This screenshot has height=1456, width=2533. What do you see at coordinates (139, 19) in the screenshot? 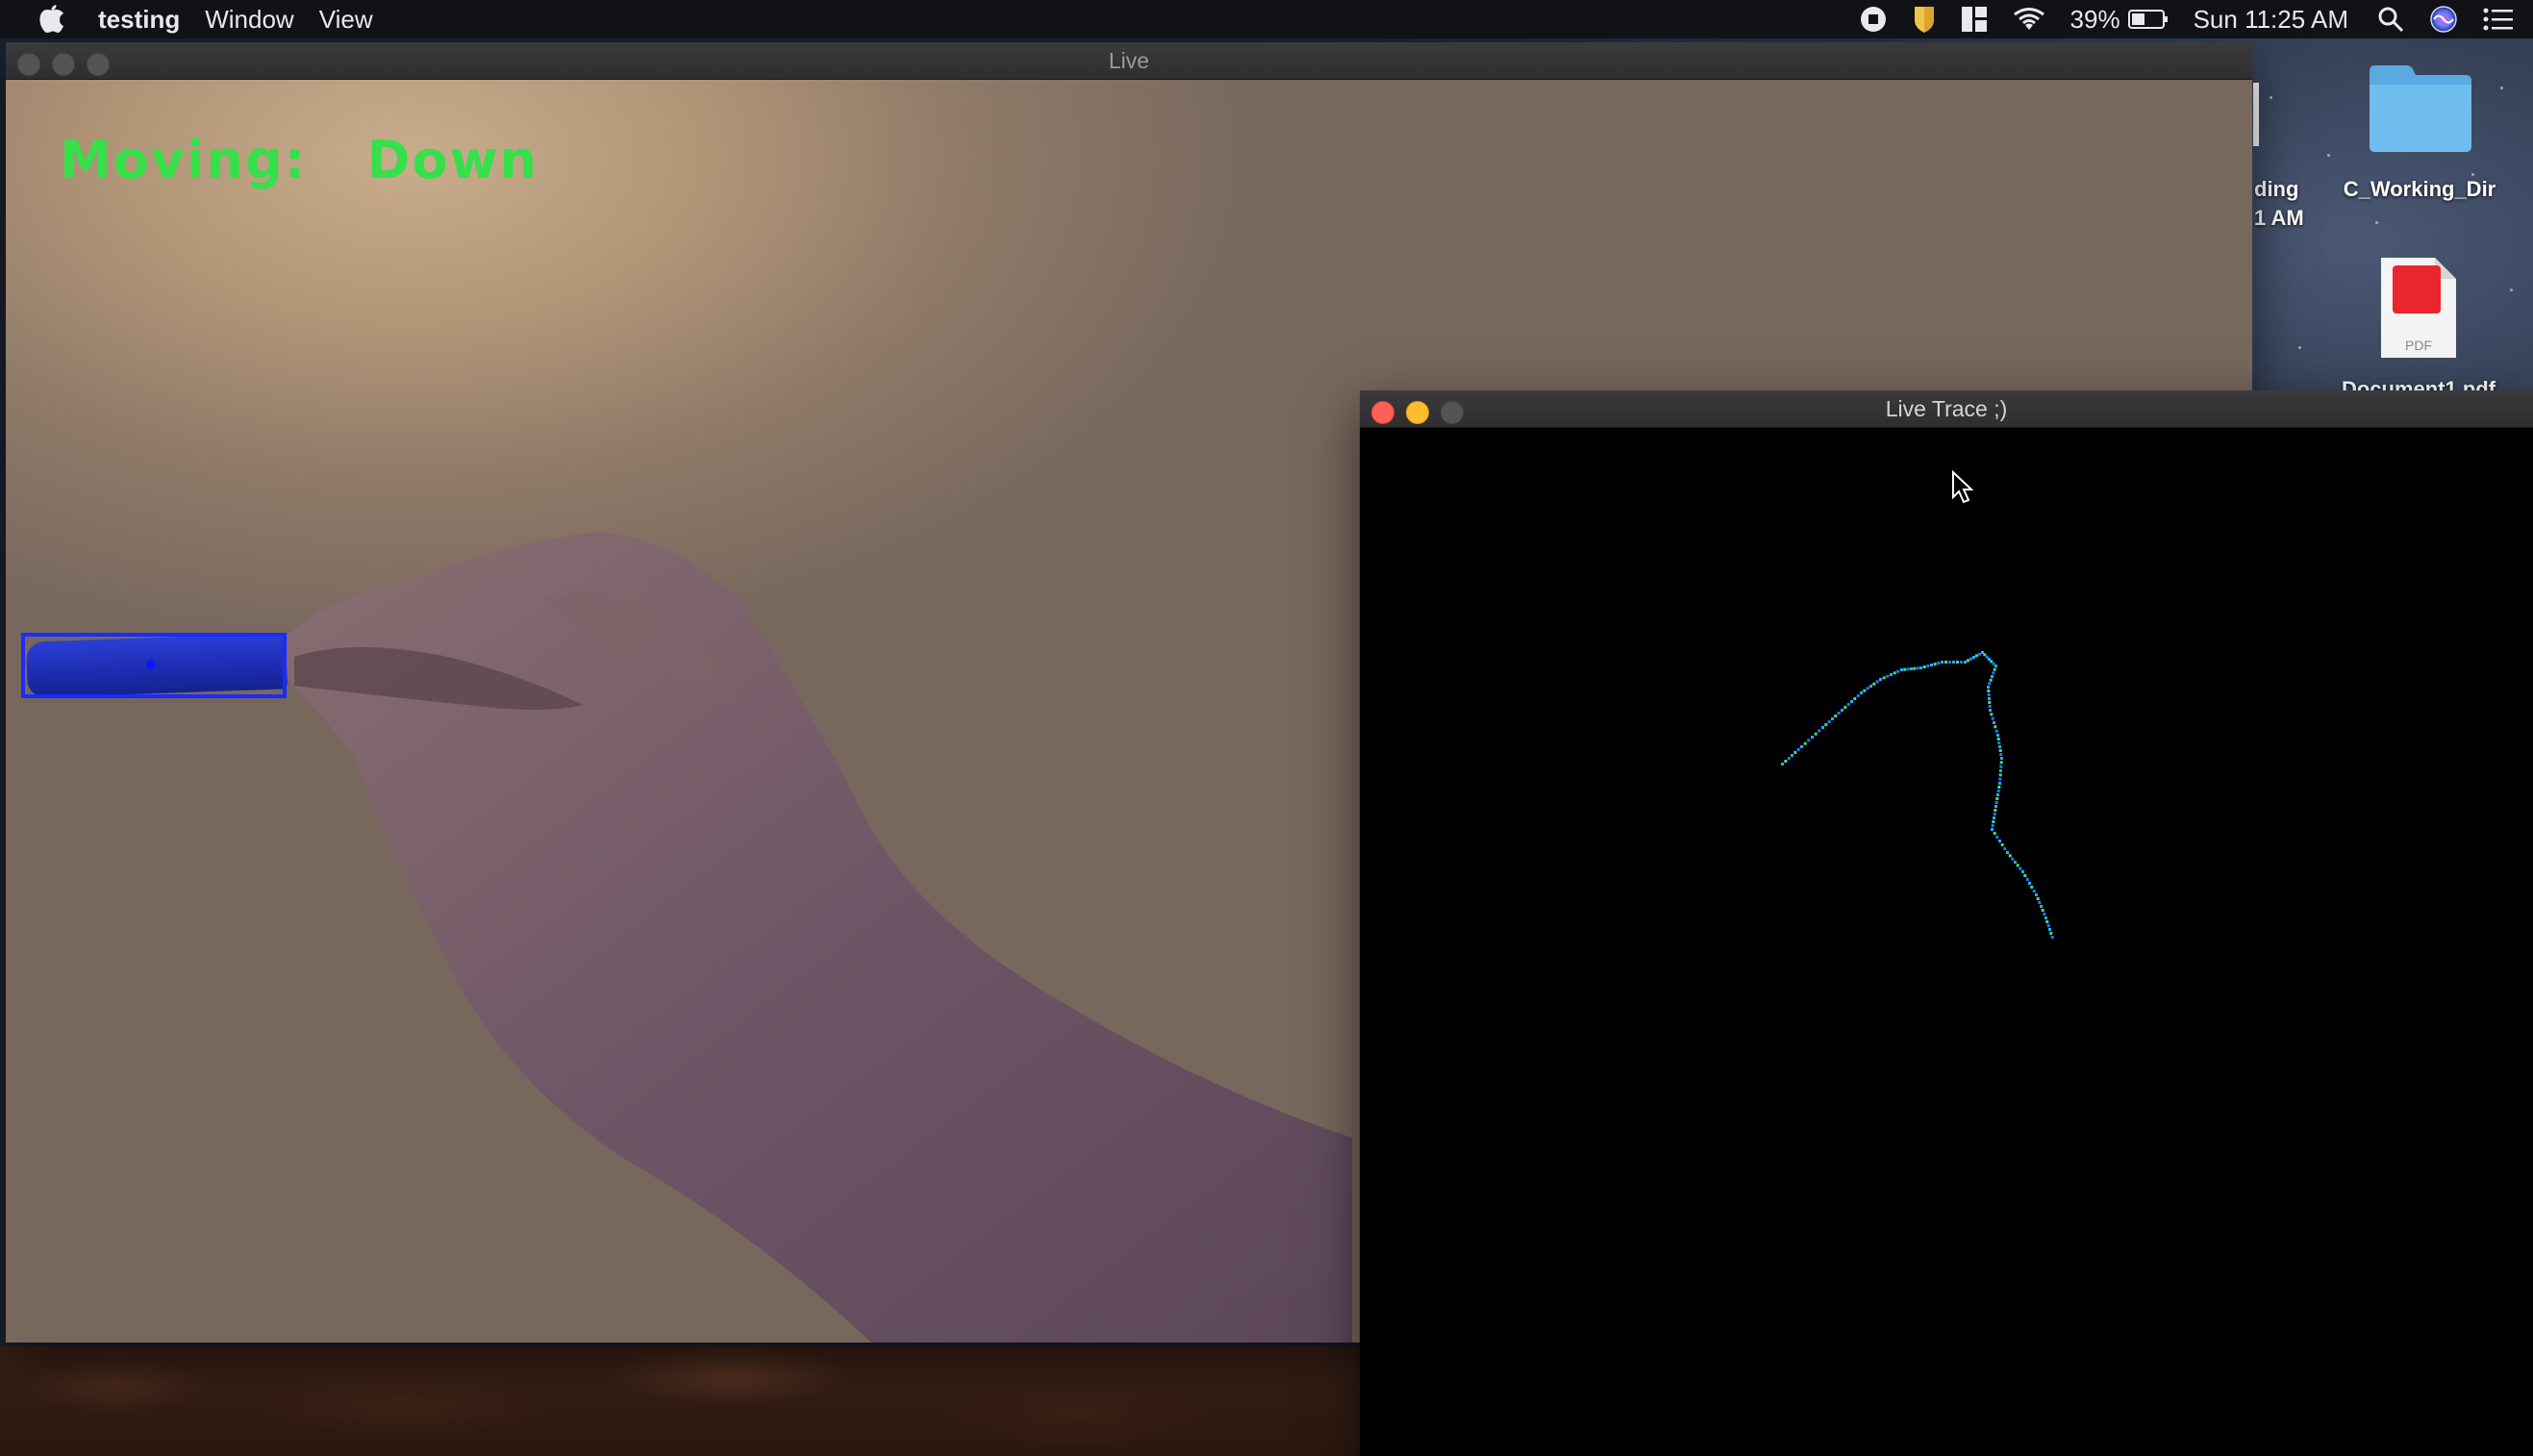
I see `app-menu: testing` at bounding box center [139, 19].